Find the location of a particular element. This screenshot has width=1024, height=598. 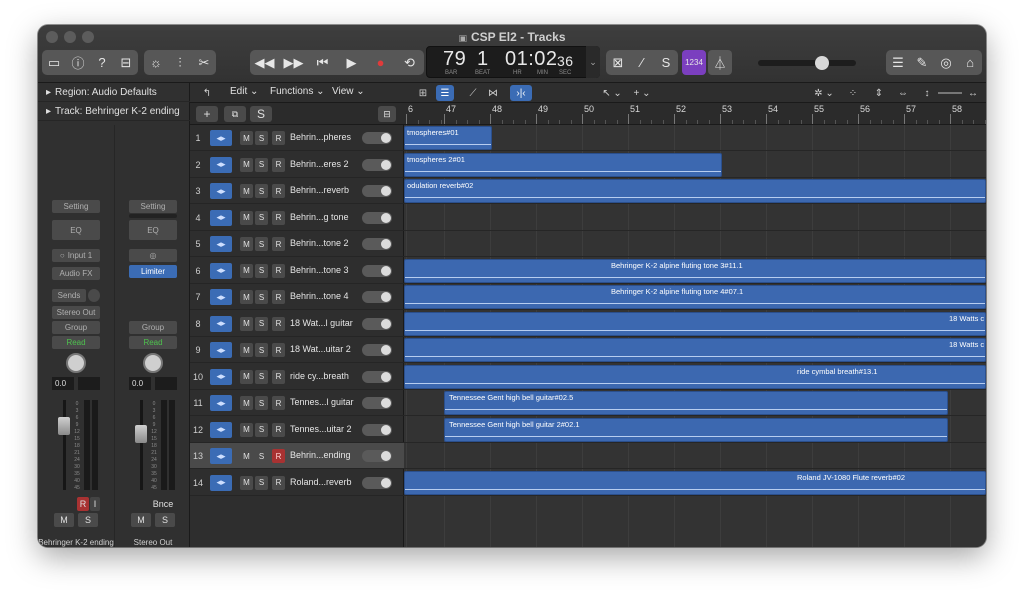

play-icon: ▶ is located at coordinates (351, 62).